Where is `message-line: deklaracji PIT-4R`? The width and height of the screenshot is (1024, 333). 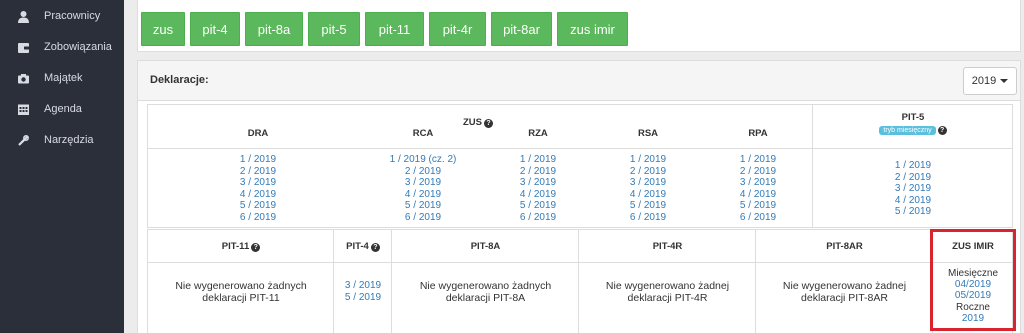
message-line: deklaracji PIT-4R is located at coordinates (667, 298).